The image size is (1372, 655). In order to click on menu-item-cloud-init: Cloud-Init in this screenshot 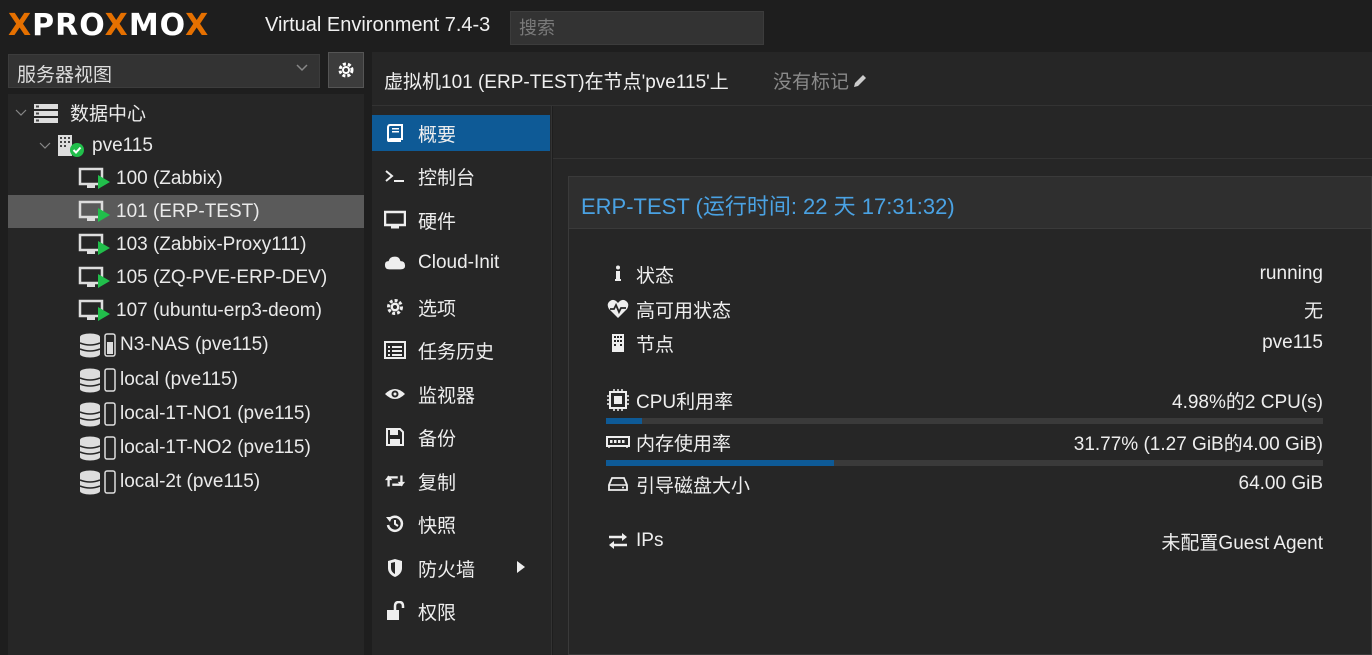, I will do `click(461, 263)`.